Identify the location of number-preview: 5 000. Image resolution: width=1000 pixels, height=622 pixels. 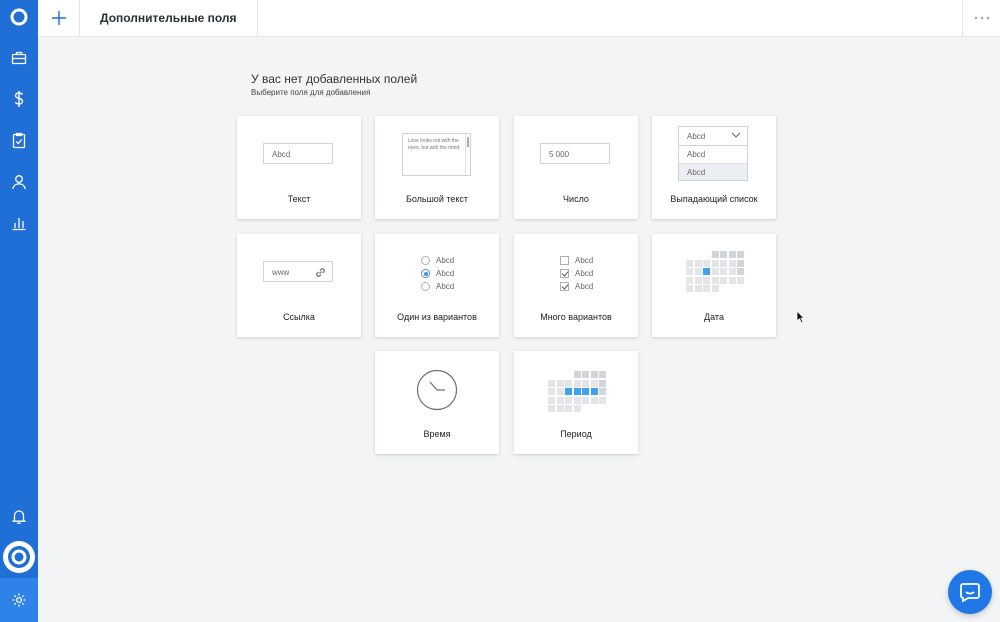
(575, 153).